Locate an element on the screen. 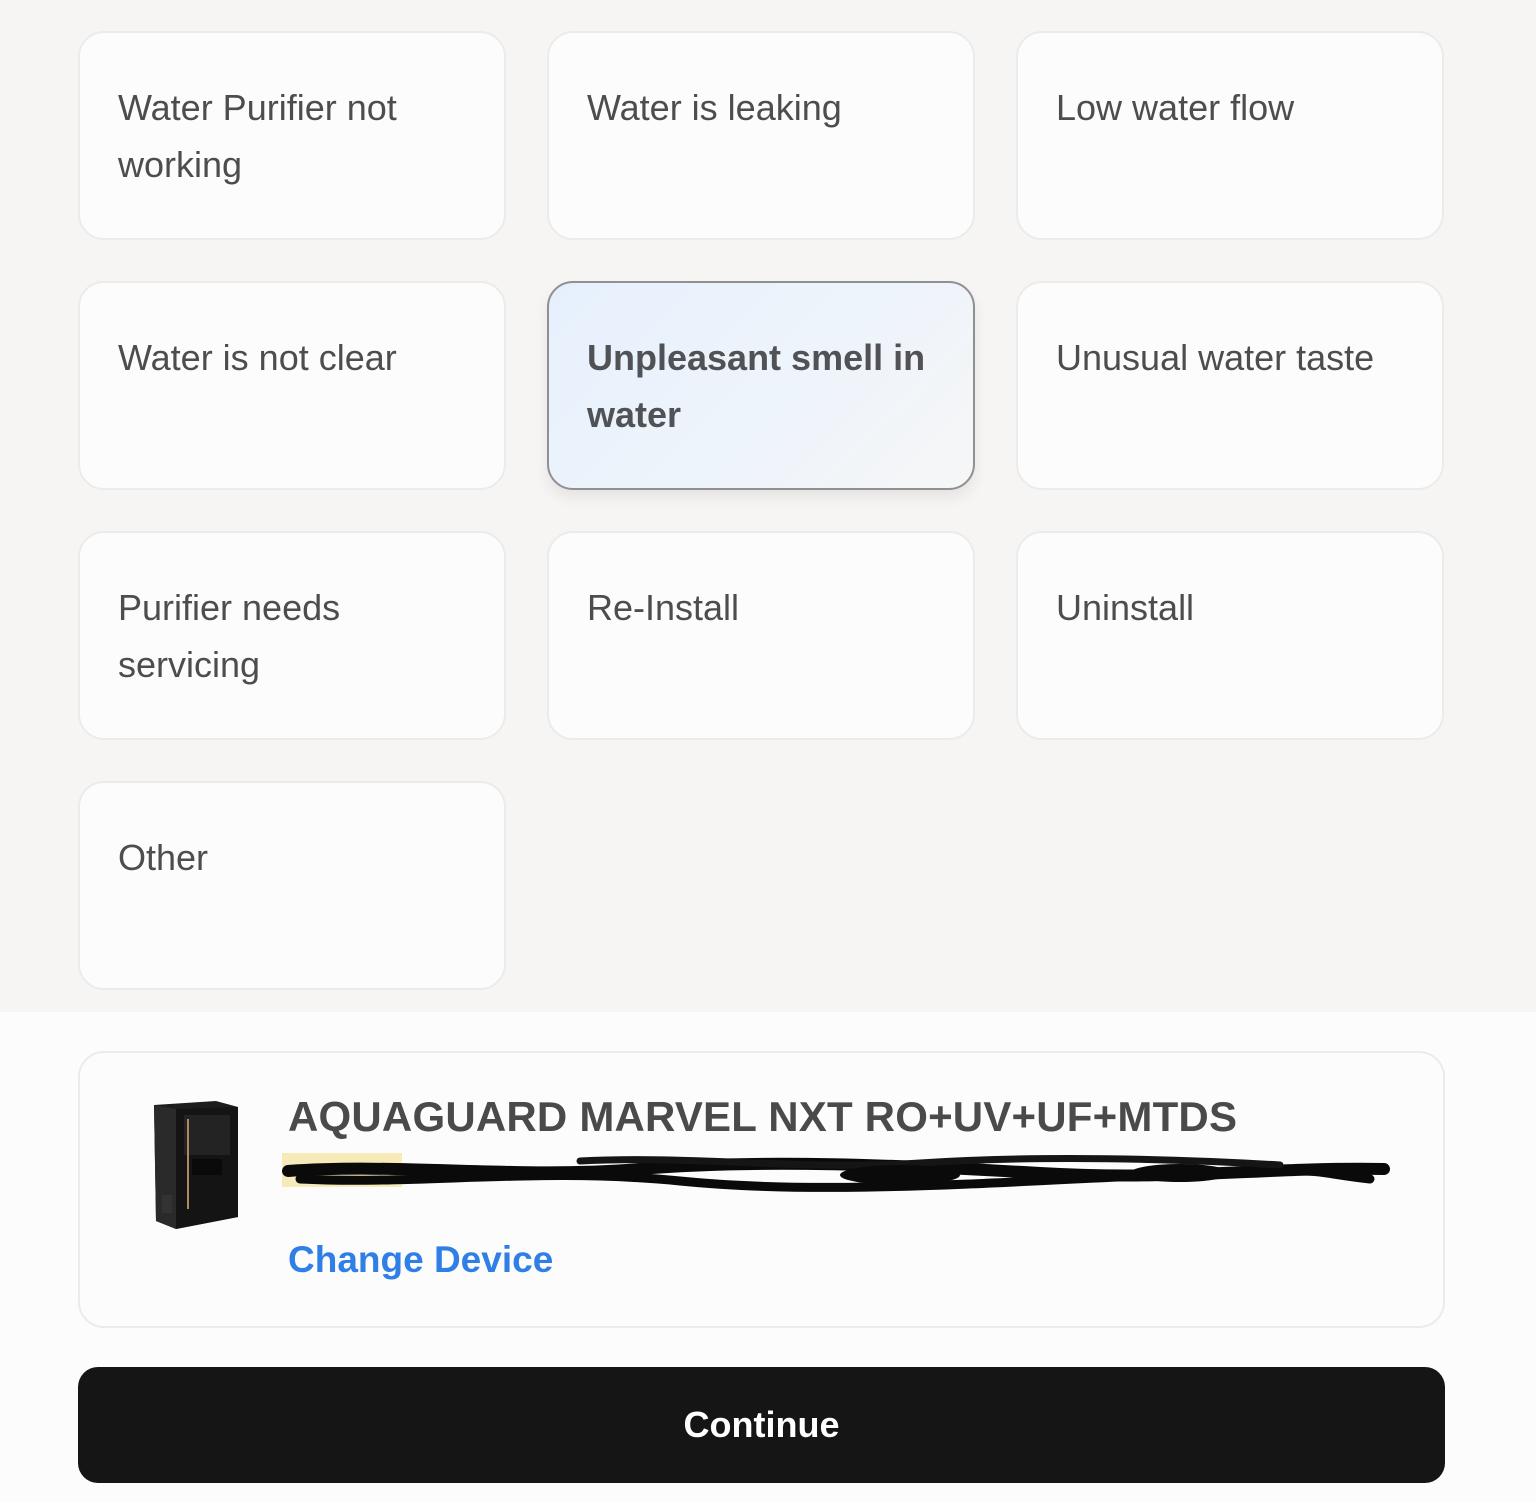 The image size is (1536, 1502). change-device-link: Change Device is located at coordinates (420, 1260).